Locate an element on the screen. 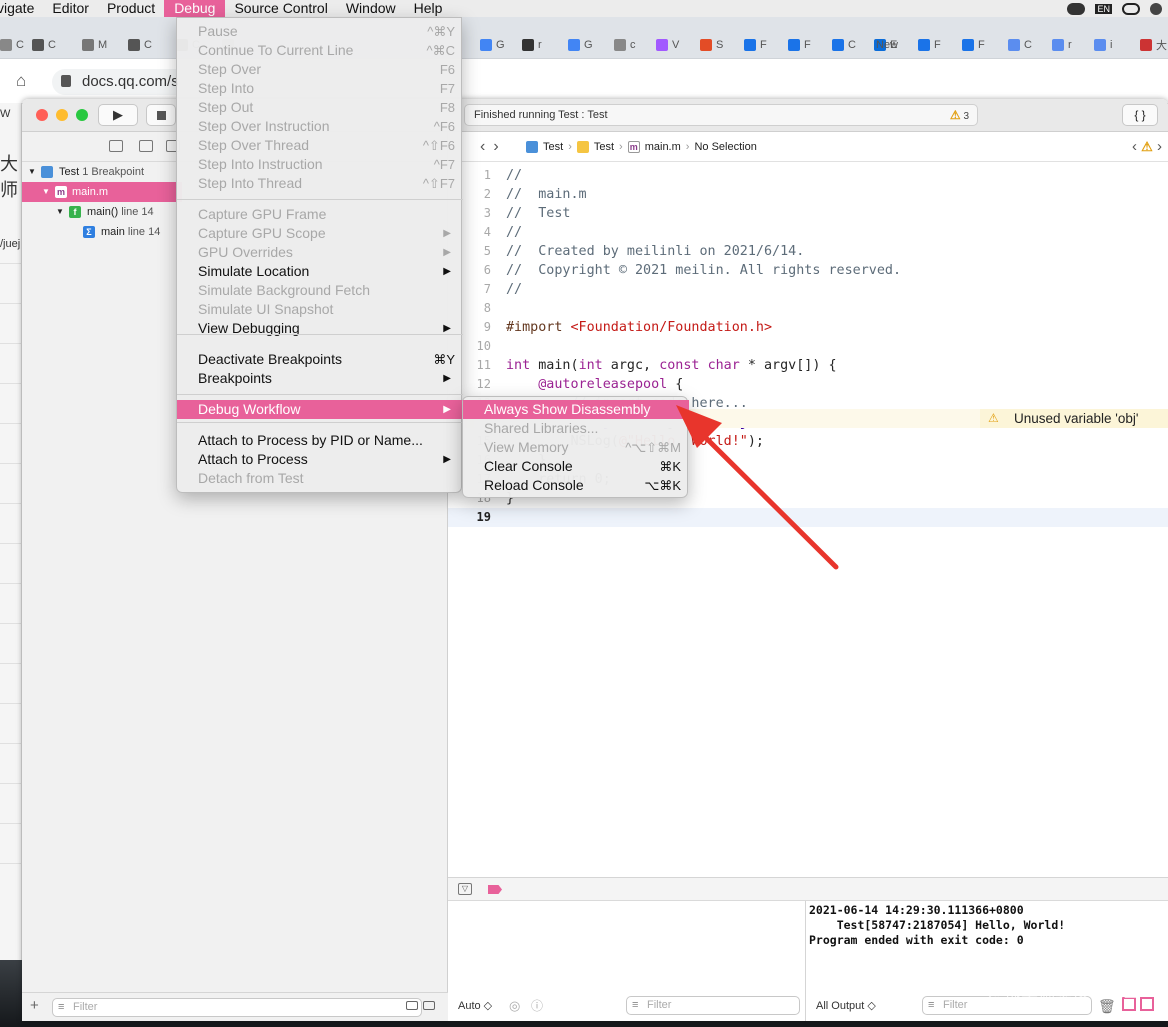 This screenshot has width=1168, height=1027. menu-item-view-debugging: View Debugging ▶ is located at coordinates (320, 328).